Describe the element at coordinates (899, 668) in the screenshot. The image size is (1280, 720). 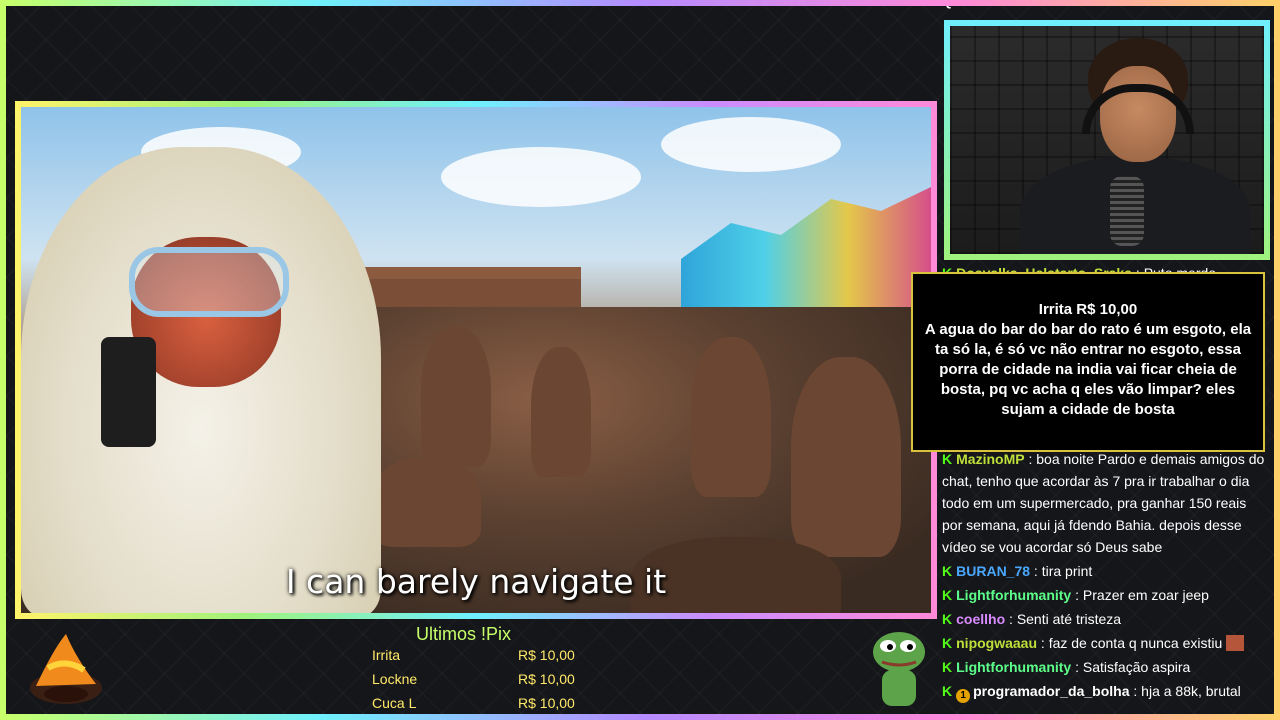
I see `pepe-frog-icon` at that location.